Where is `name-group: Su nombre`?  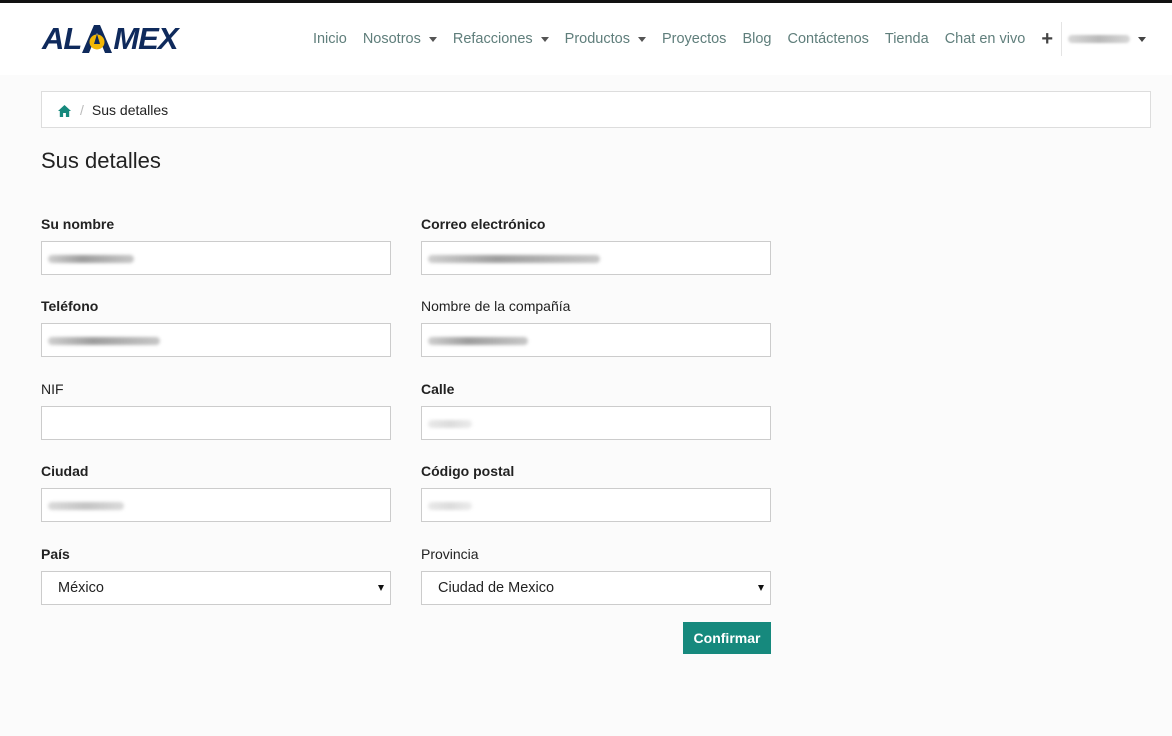
name-group: Su nombre is located at coordinates (216, 245).